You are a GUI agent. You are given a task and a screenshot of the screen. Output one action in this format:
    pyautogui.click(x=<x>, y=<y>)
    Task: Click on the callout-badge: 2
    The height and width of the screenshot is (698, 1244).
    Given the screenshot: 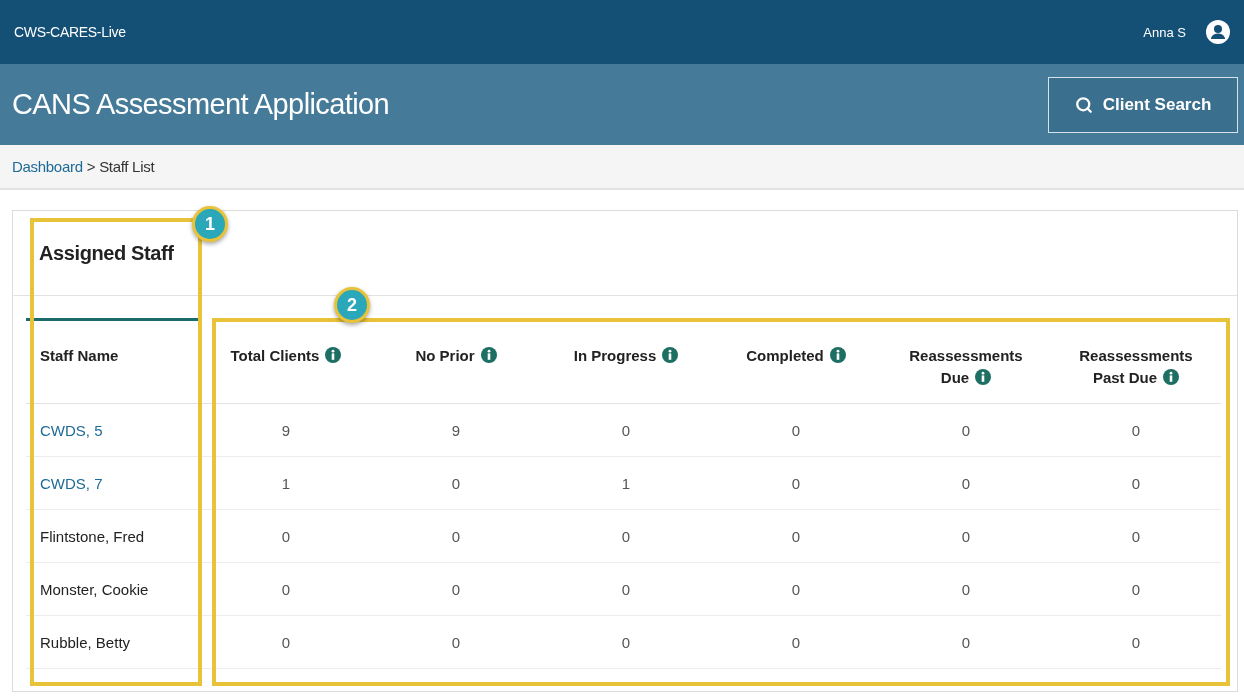 What is the action you would take?
    pyautogui.click(x=352, y=305)
    